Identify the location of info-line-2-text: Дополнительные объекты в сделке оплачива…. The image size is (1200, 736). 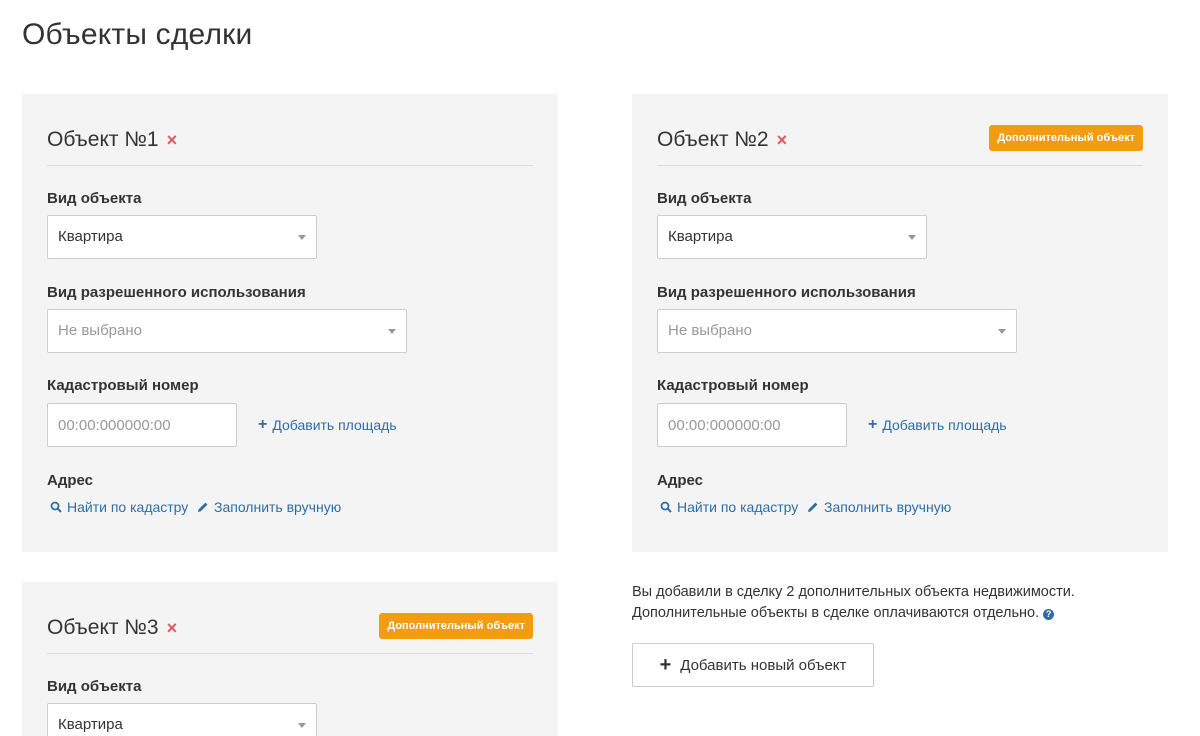
(836, 613).